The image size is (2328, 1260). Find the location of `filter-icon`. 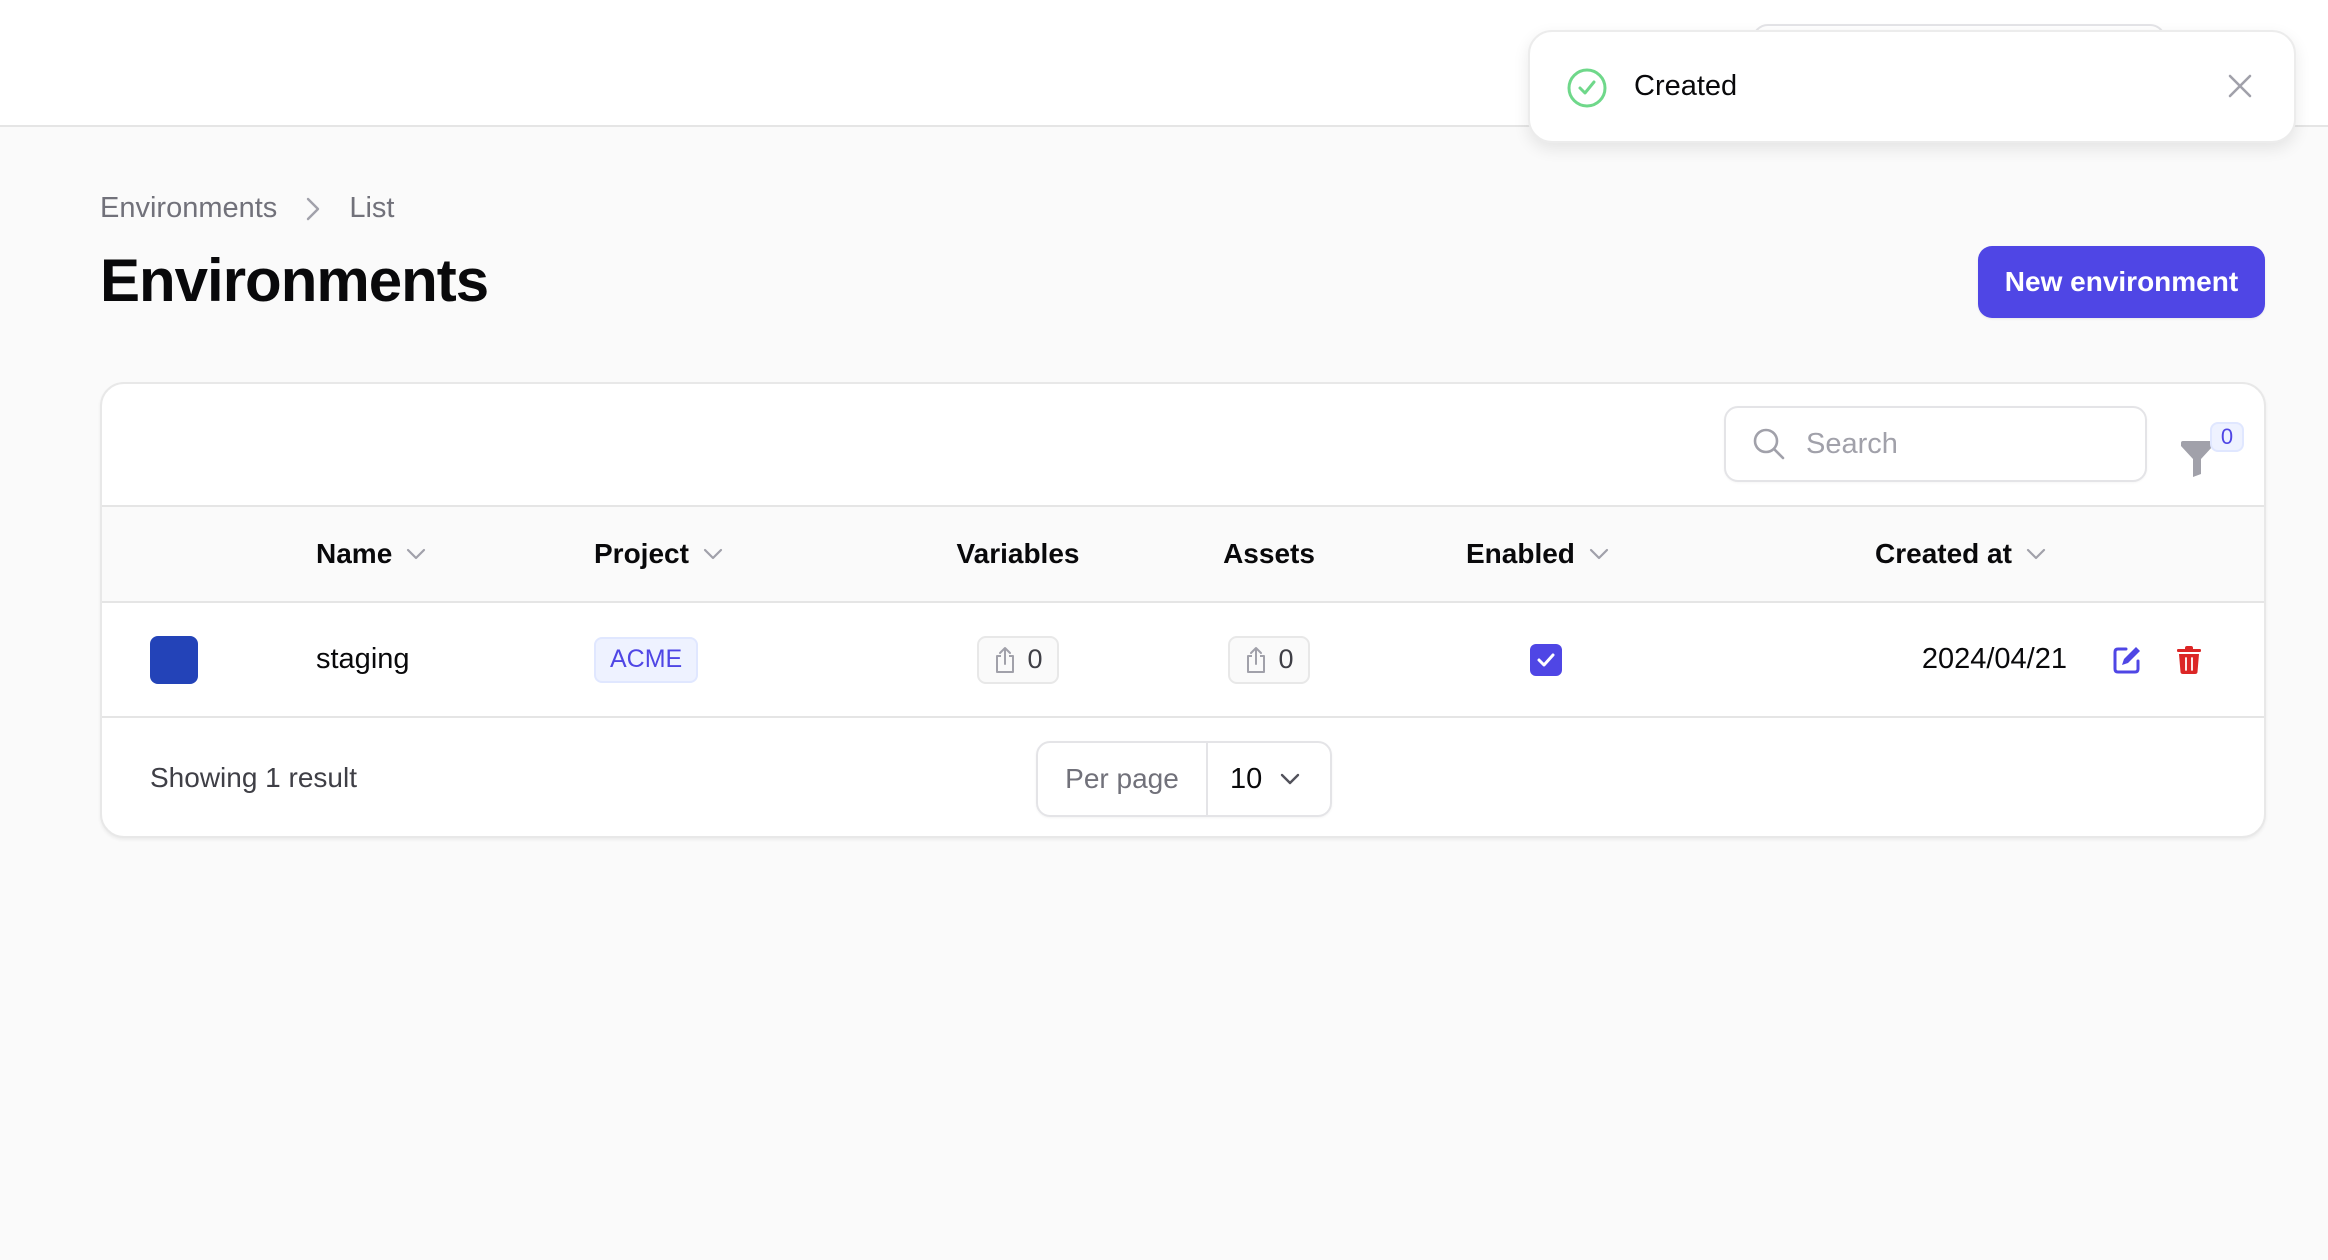

filter-icon is located at coordinates (2197, 459).